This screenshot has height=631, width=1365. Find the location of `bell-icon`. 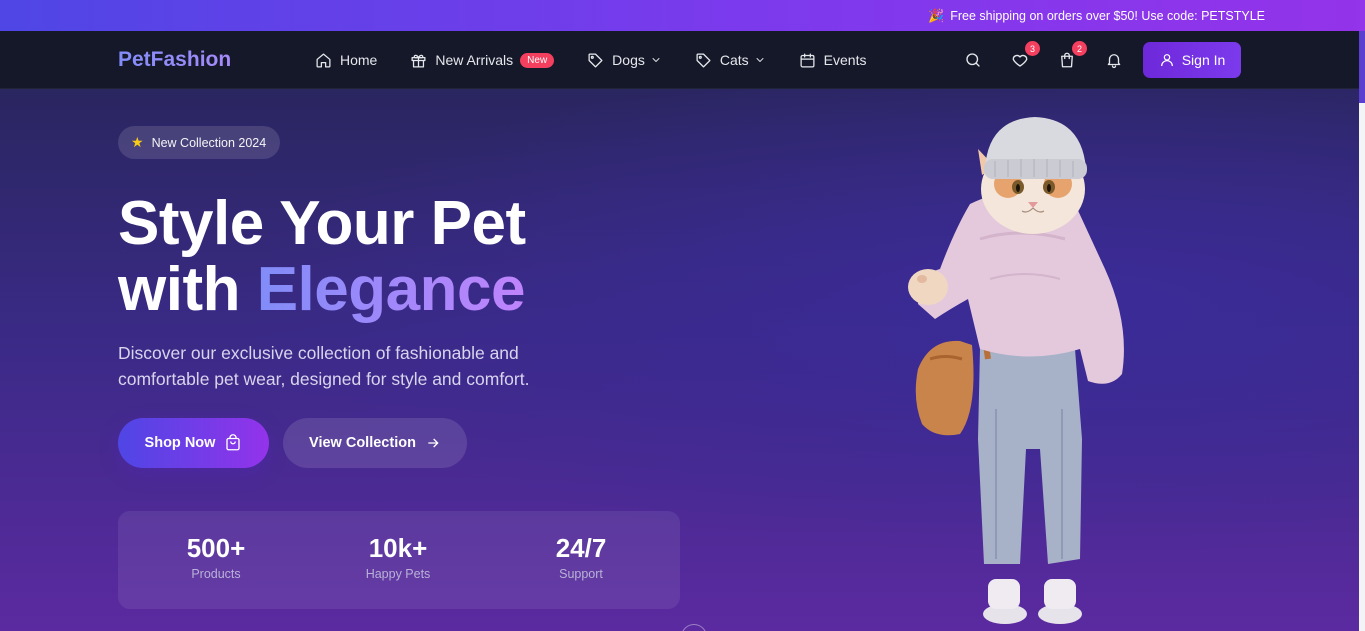

bell-icon is located at coordinates (1114, 61).